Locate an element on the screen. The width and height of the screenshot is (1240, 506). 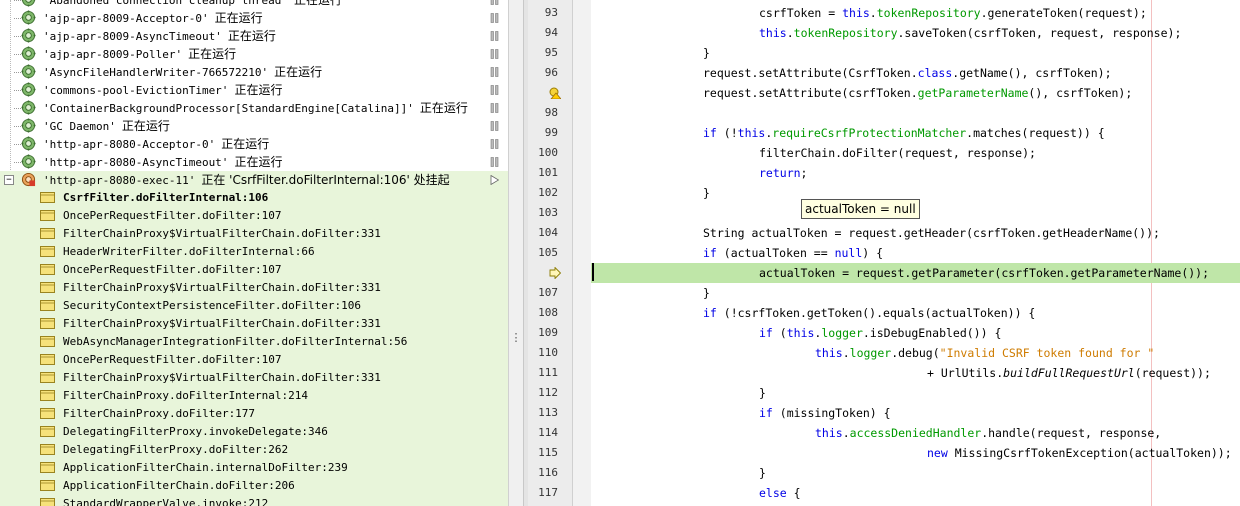
line-number: 93 is located at coordinates (551, 12).